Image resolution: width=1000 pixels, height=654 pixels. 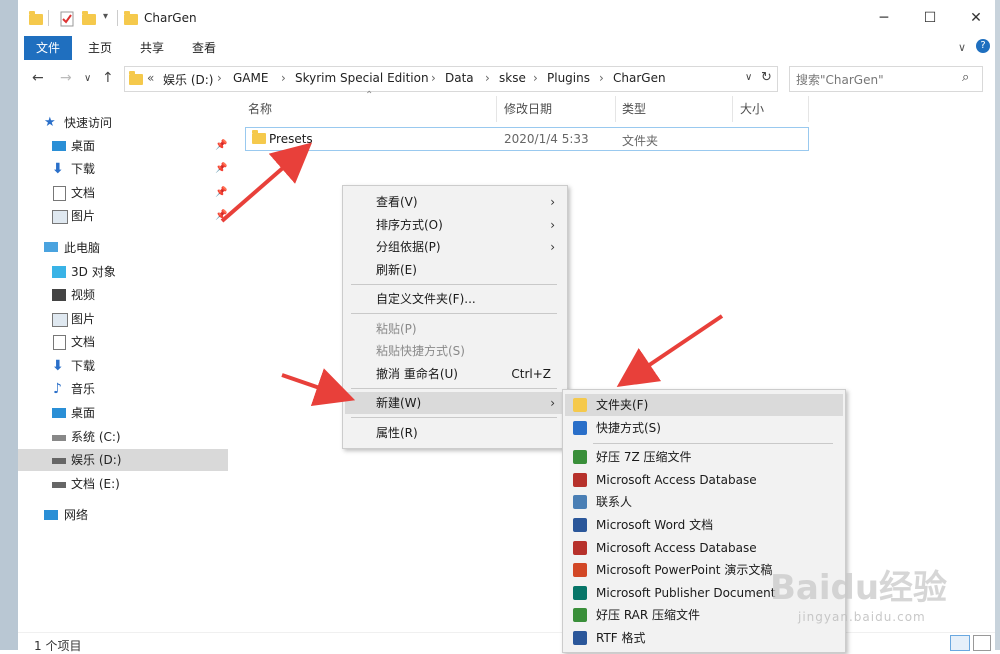 What do you see at coordinates (266, 182) in the screenshot?
I see `annotation-arrow-presets` at bounding box center [266, 182].